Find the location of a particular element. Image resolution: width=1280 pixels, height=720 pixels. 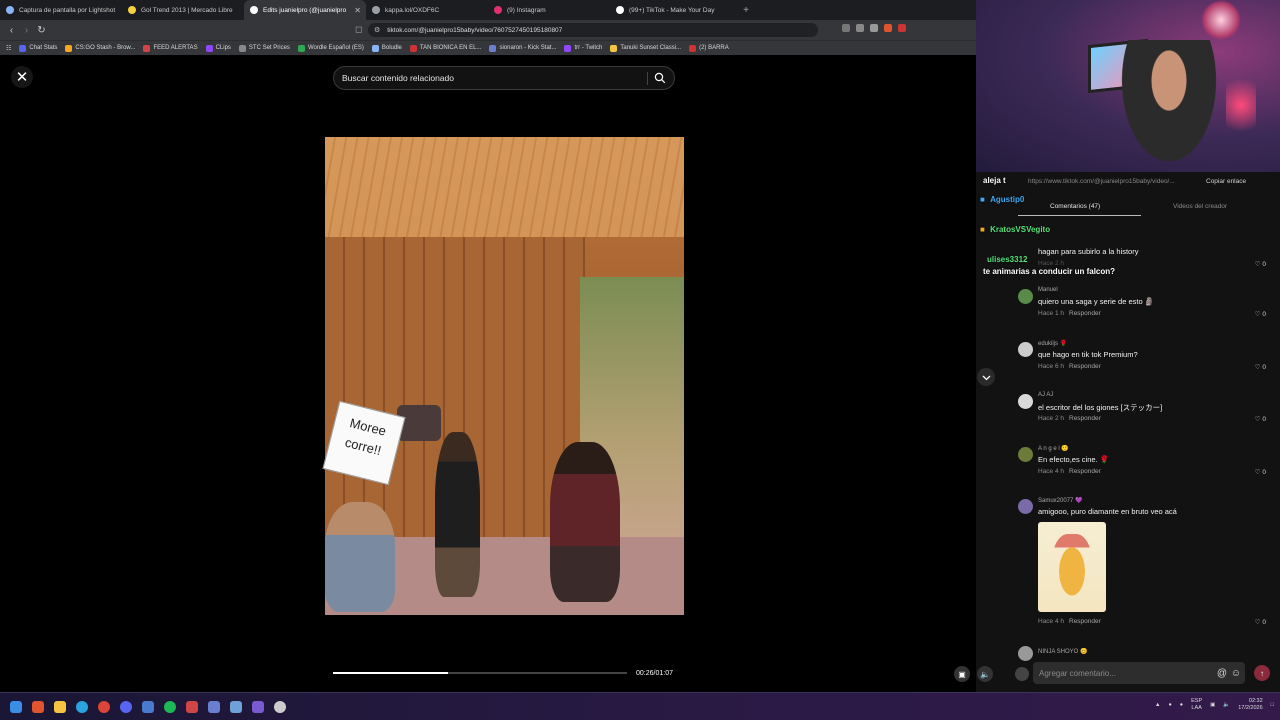

send-comment-button: ↑ is located at coordinates (1262, 673).